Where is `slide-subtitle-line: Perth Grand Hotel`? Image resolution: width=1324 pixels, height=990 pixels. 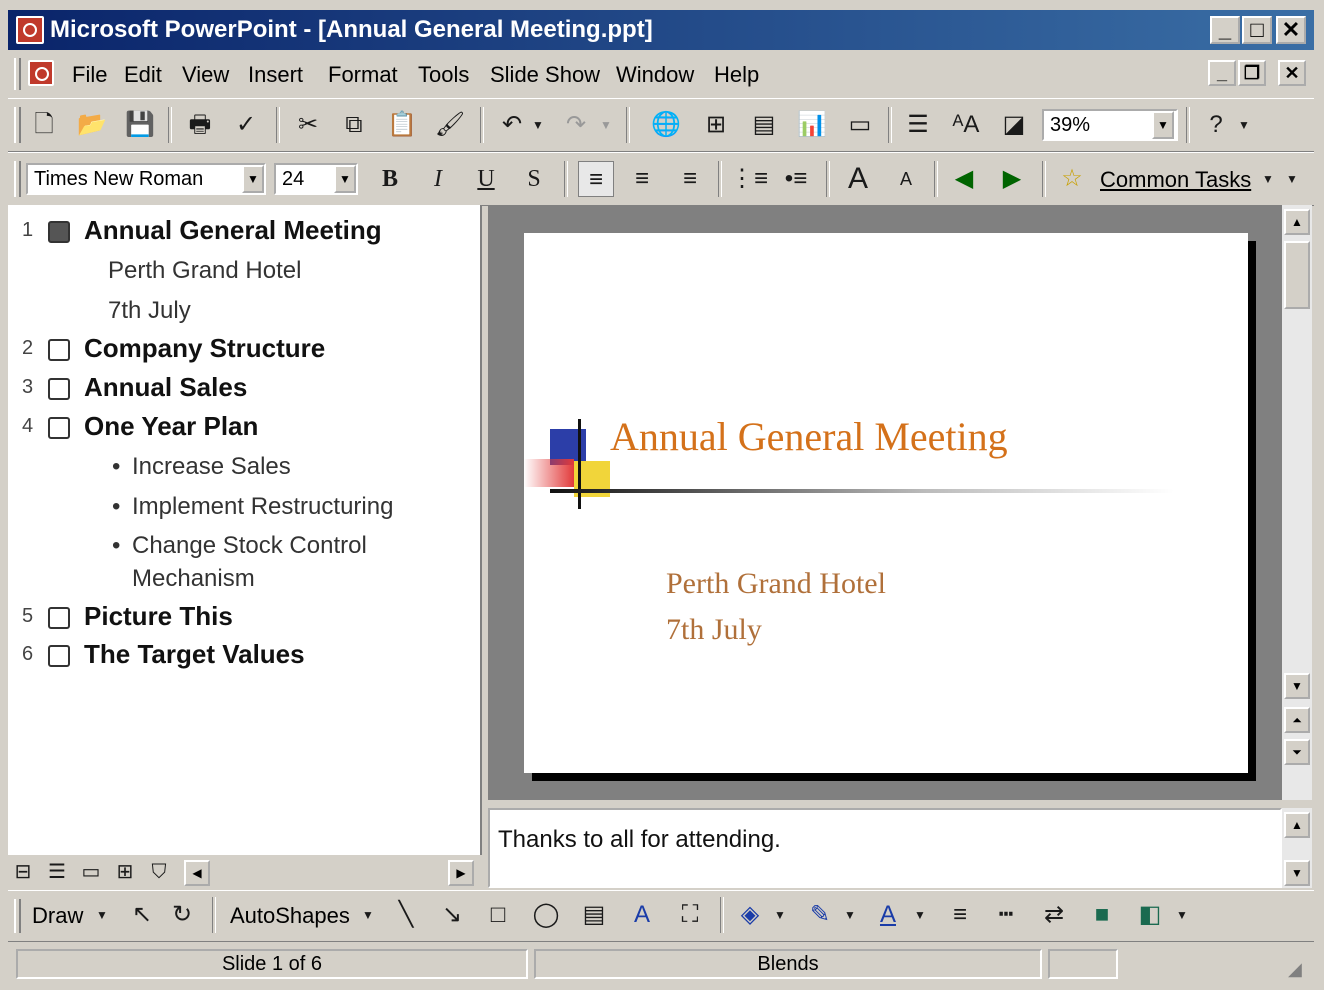
slide-subtitle-line: Perth Grand Hotel is located at coordinates (776, 584).